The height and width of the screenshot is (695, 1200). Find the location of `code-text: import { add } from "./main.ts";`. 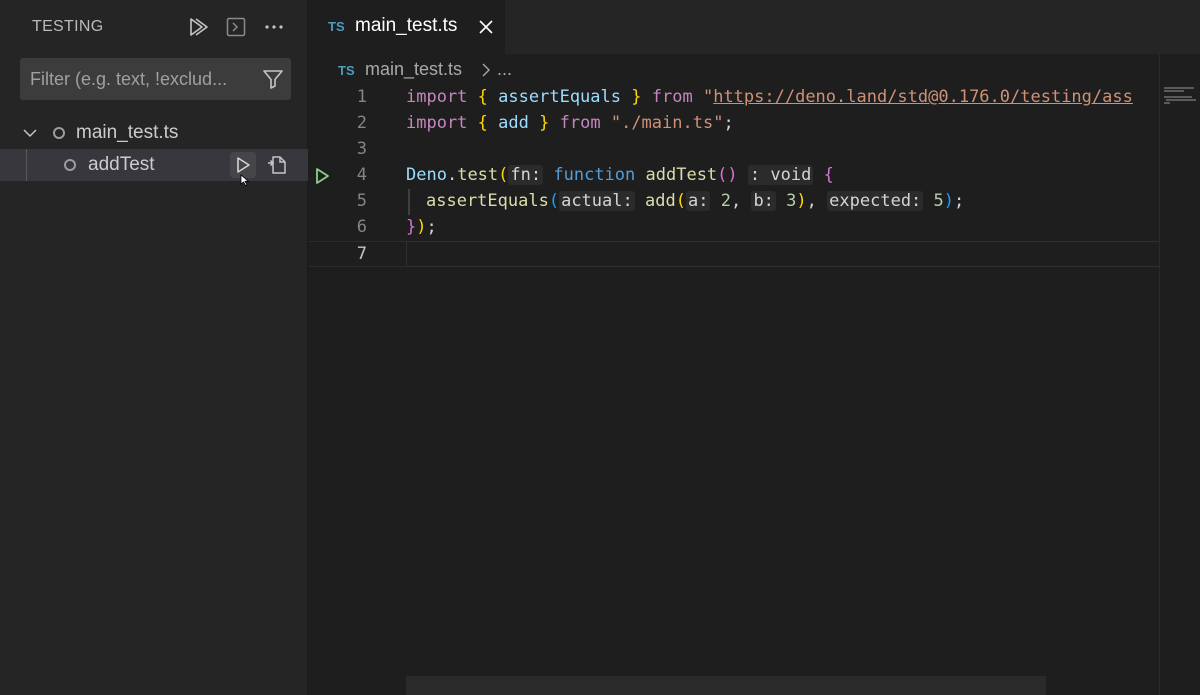

code-text: import { add } from "./main.ts"; is located at coordinates (570, 123).